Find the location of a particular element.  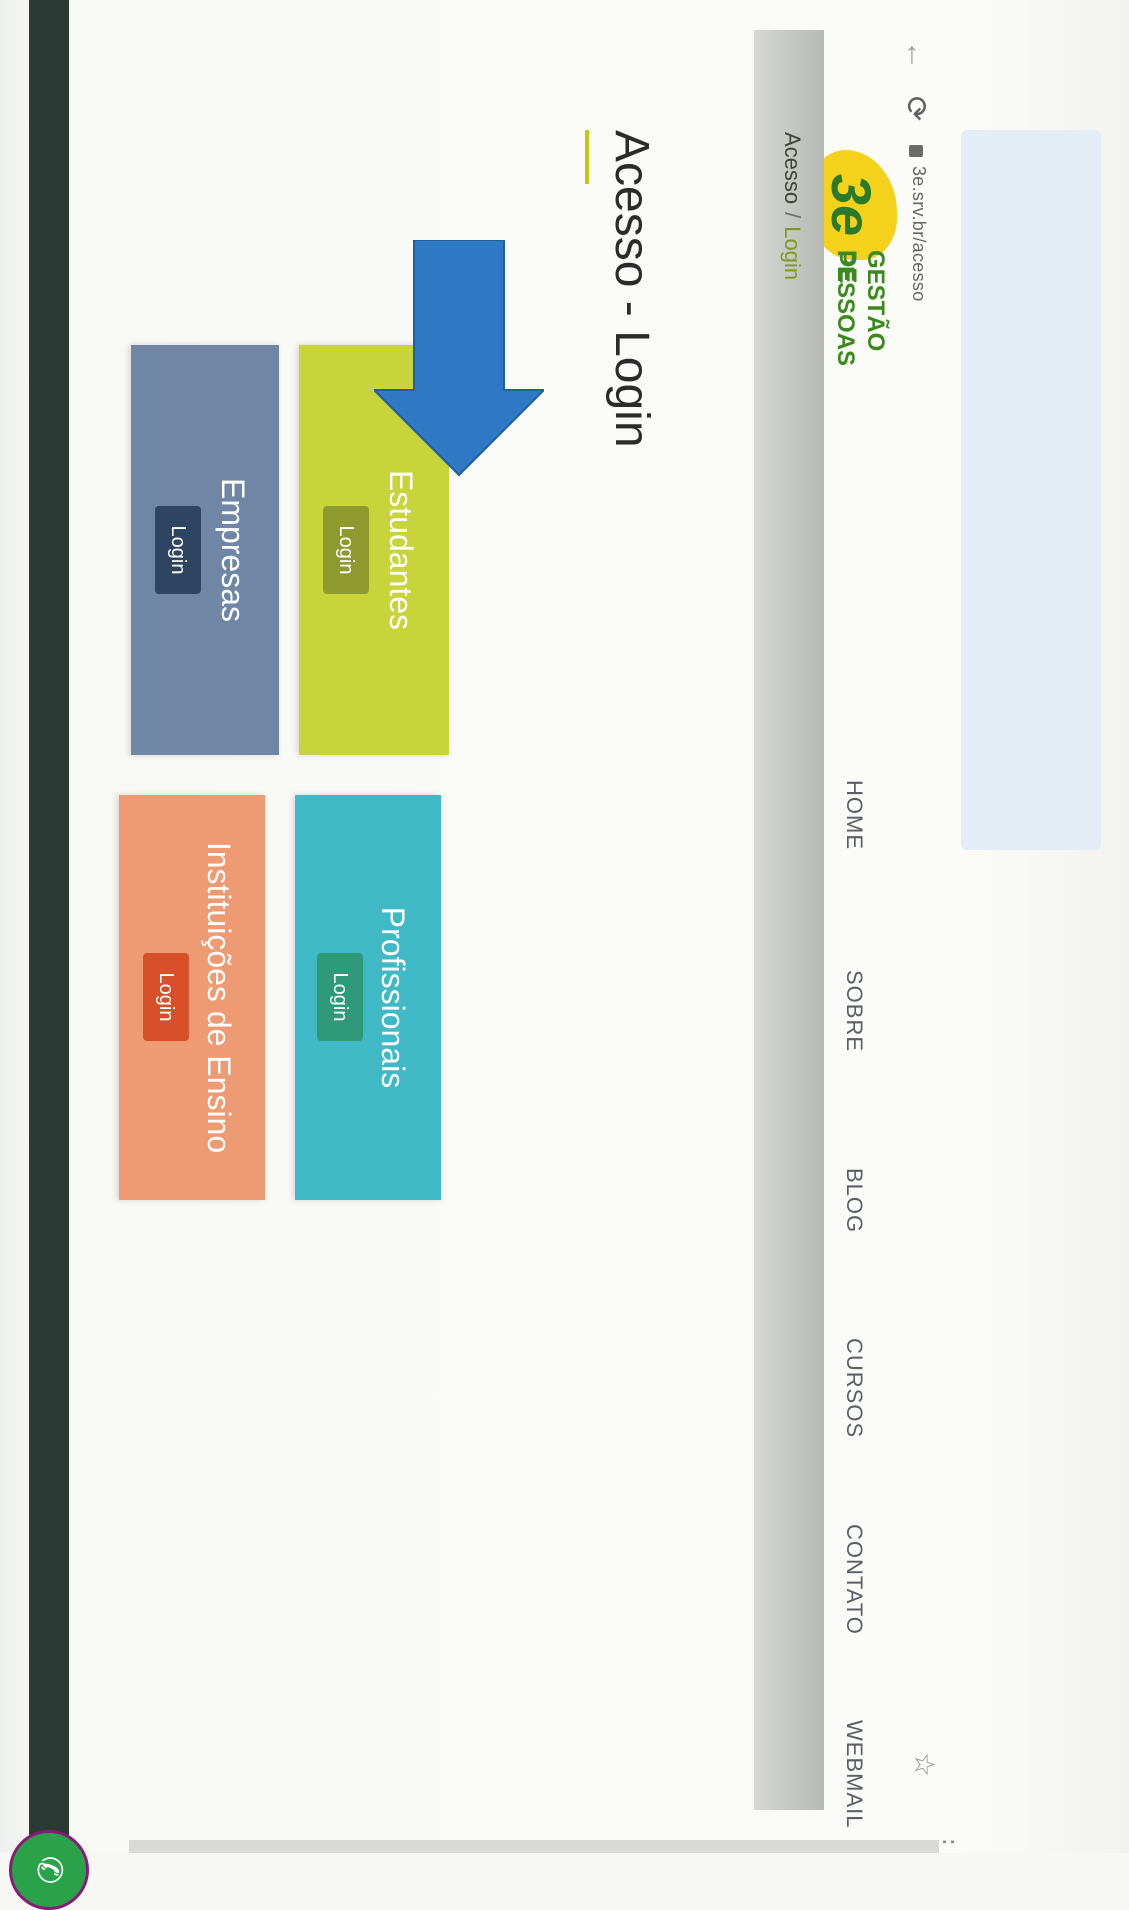

breadcrumb-bar is located at coordinates (789, 920).